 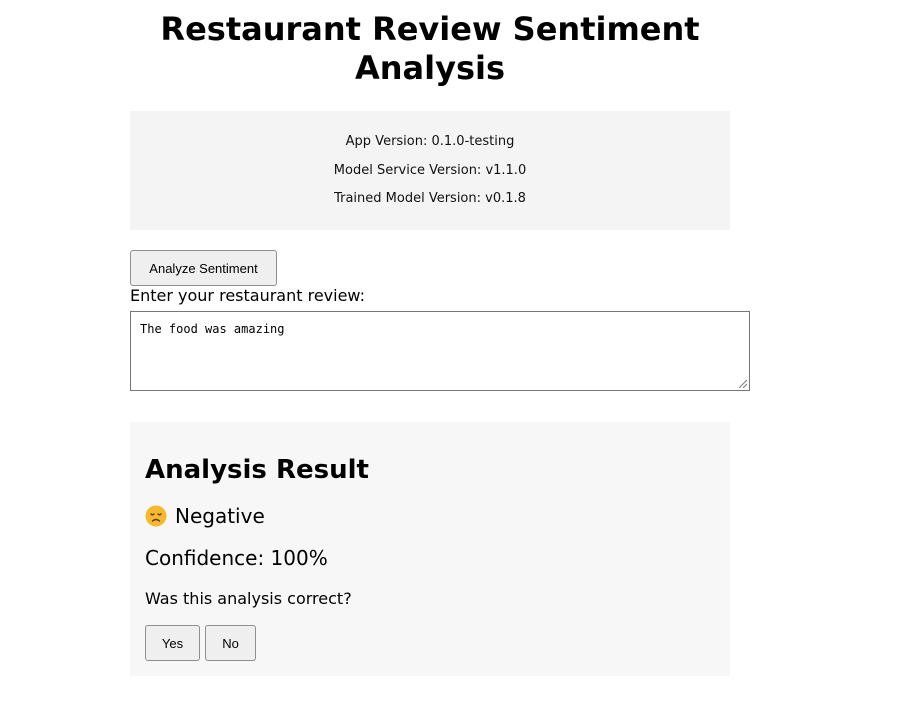 What do you see at coordinates (440, 351) in the screenshot?
I see `review-textarea: The food was amazing` at bounding box center [440, 351].